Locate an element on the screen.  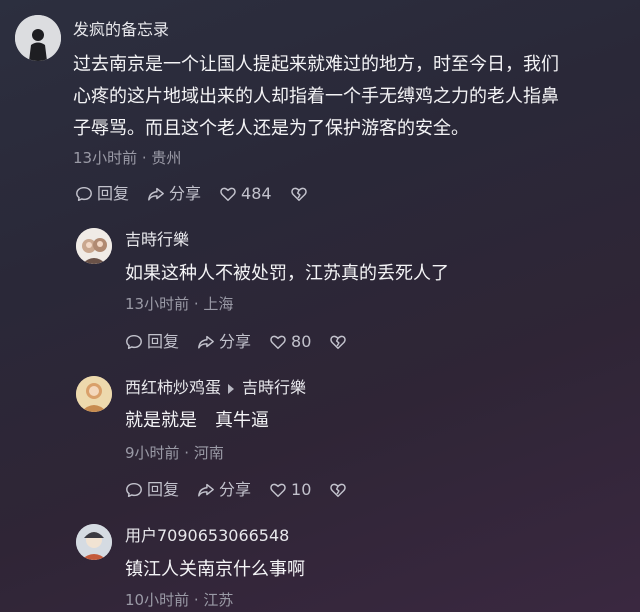
timestamp-location: 13小时前 · 上海 is located at coordinates (179, 304).